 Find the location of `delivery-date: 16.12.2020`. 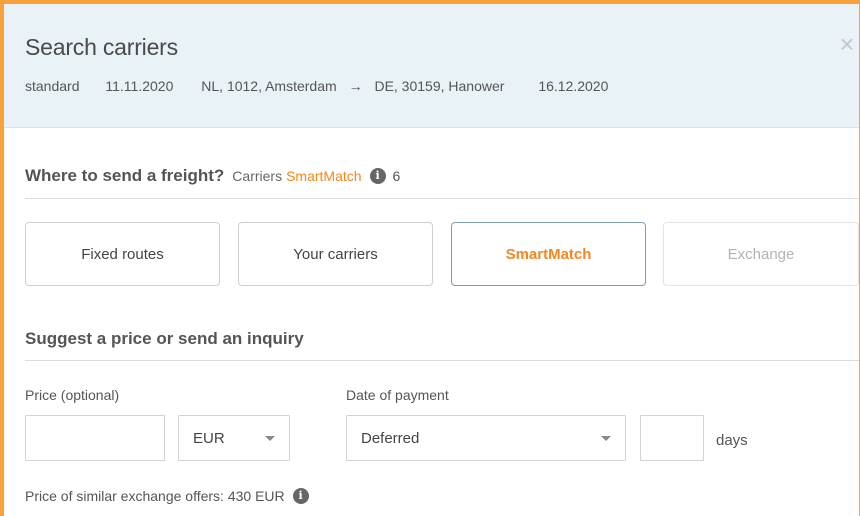

delivery-date: 16.12.2020 is located at coordinates (573, 86).